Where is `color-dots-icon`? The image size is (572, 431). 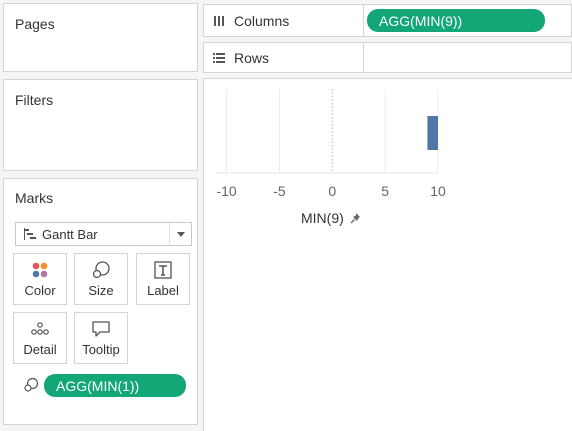
color-dots-icon is located at coordinates (40, 270).